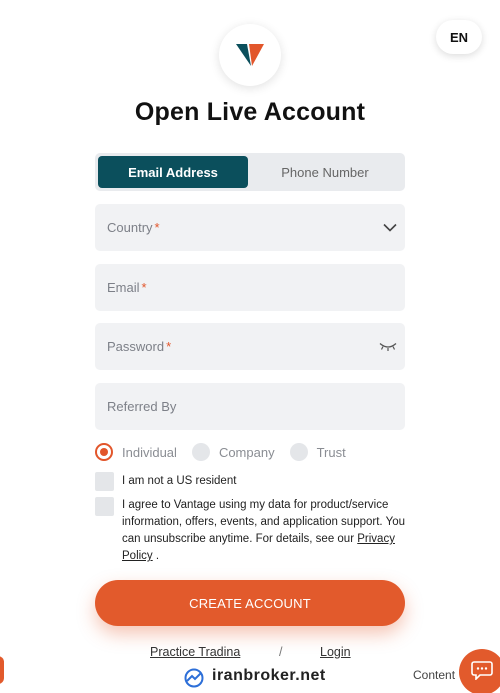  What do you see at coordinates (246, 452) in the screenshot?
I see `radio-label: Company` at bounding box center [246, 452].